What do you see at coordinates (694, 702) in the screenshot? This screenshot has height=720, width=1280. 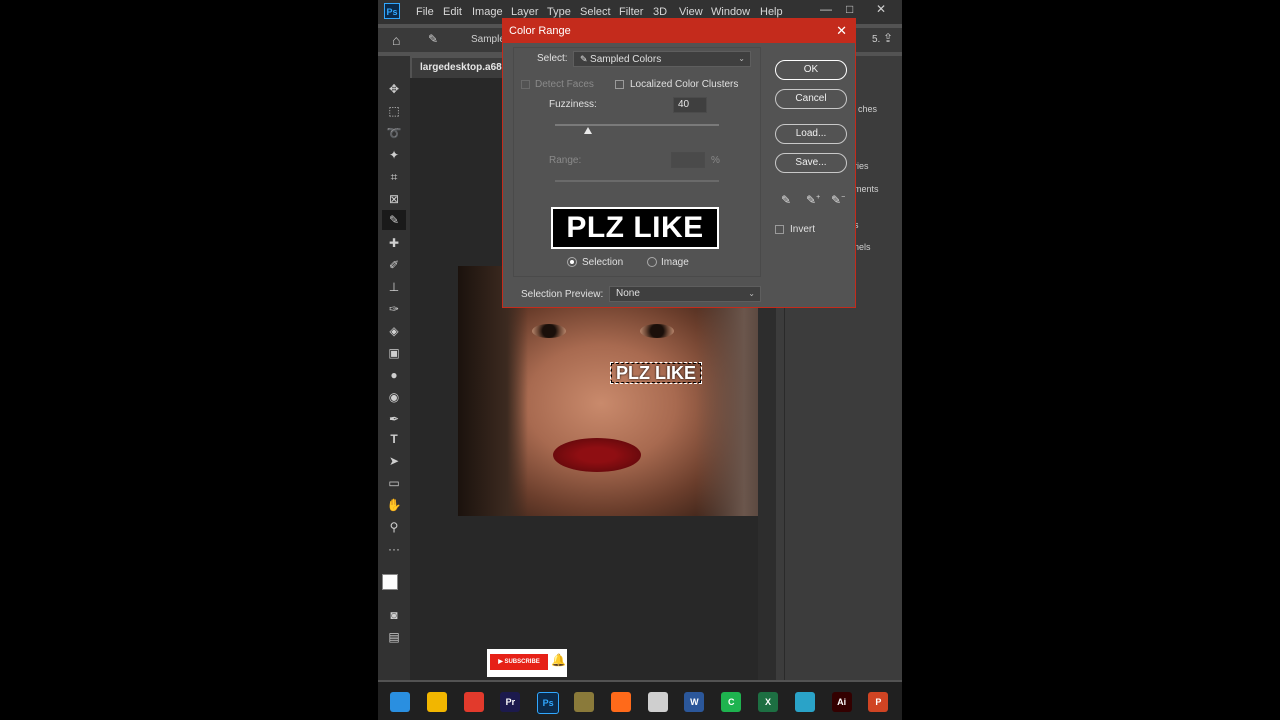 I see `word-icon: W` at bounding box center [694, 702].